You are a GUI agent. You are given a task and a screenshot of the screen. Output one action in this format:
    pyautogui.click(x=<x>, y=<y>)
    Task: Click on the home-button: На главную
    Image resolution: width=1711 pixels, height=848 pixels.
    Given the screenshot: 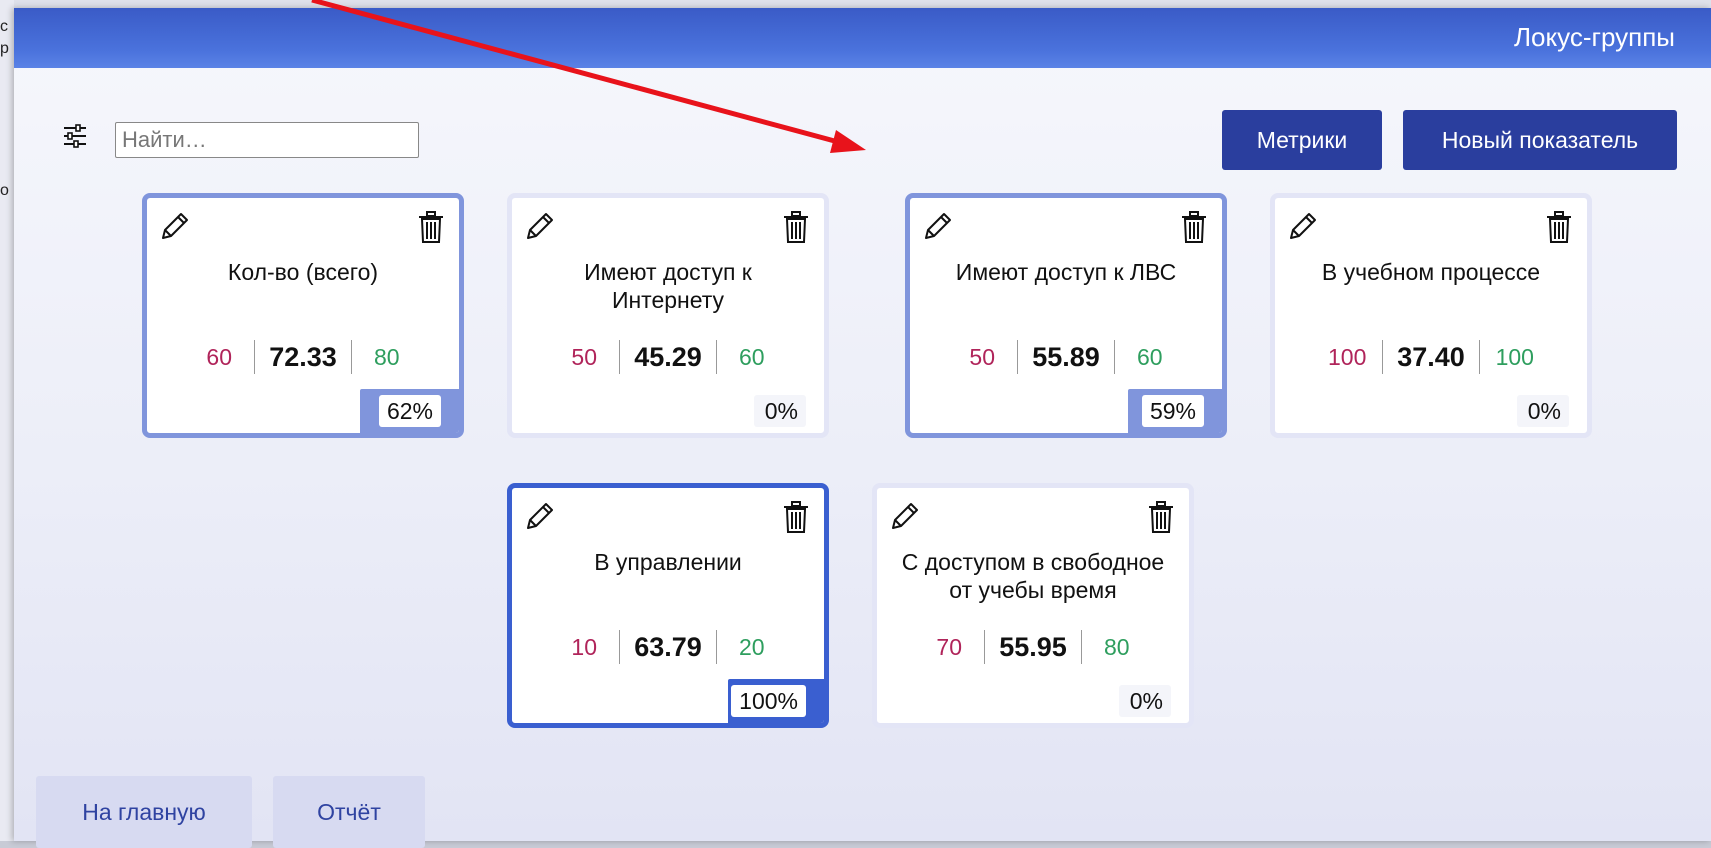 What is the action you would take?
    pyautogui.click(x=144, y=812)
    